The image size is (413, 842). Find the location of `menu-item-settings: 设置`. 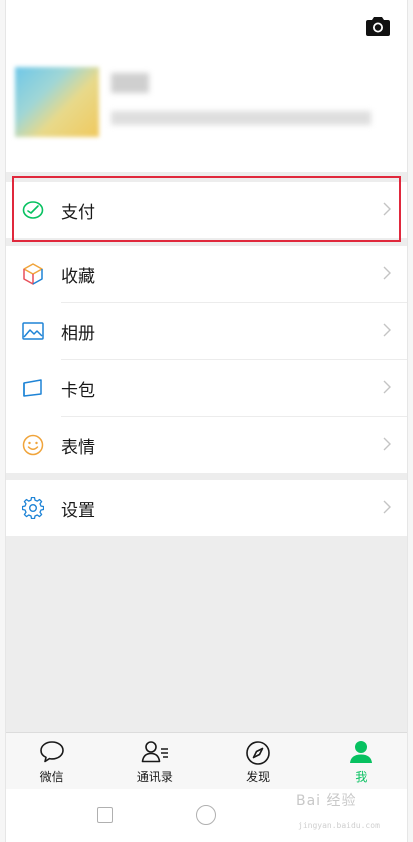

menu-item-settings: 设置 is located at coordinates (206, 508).